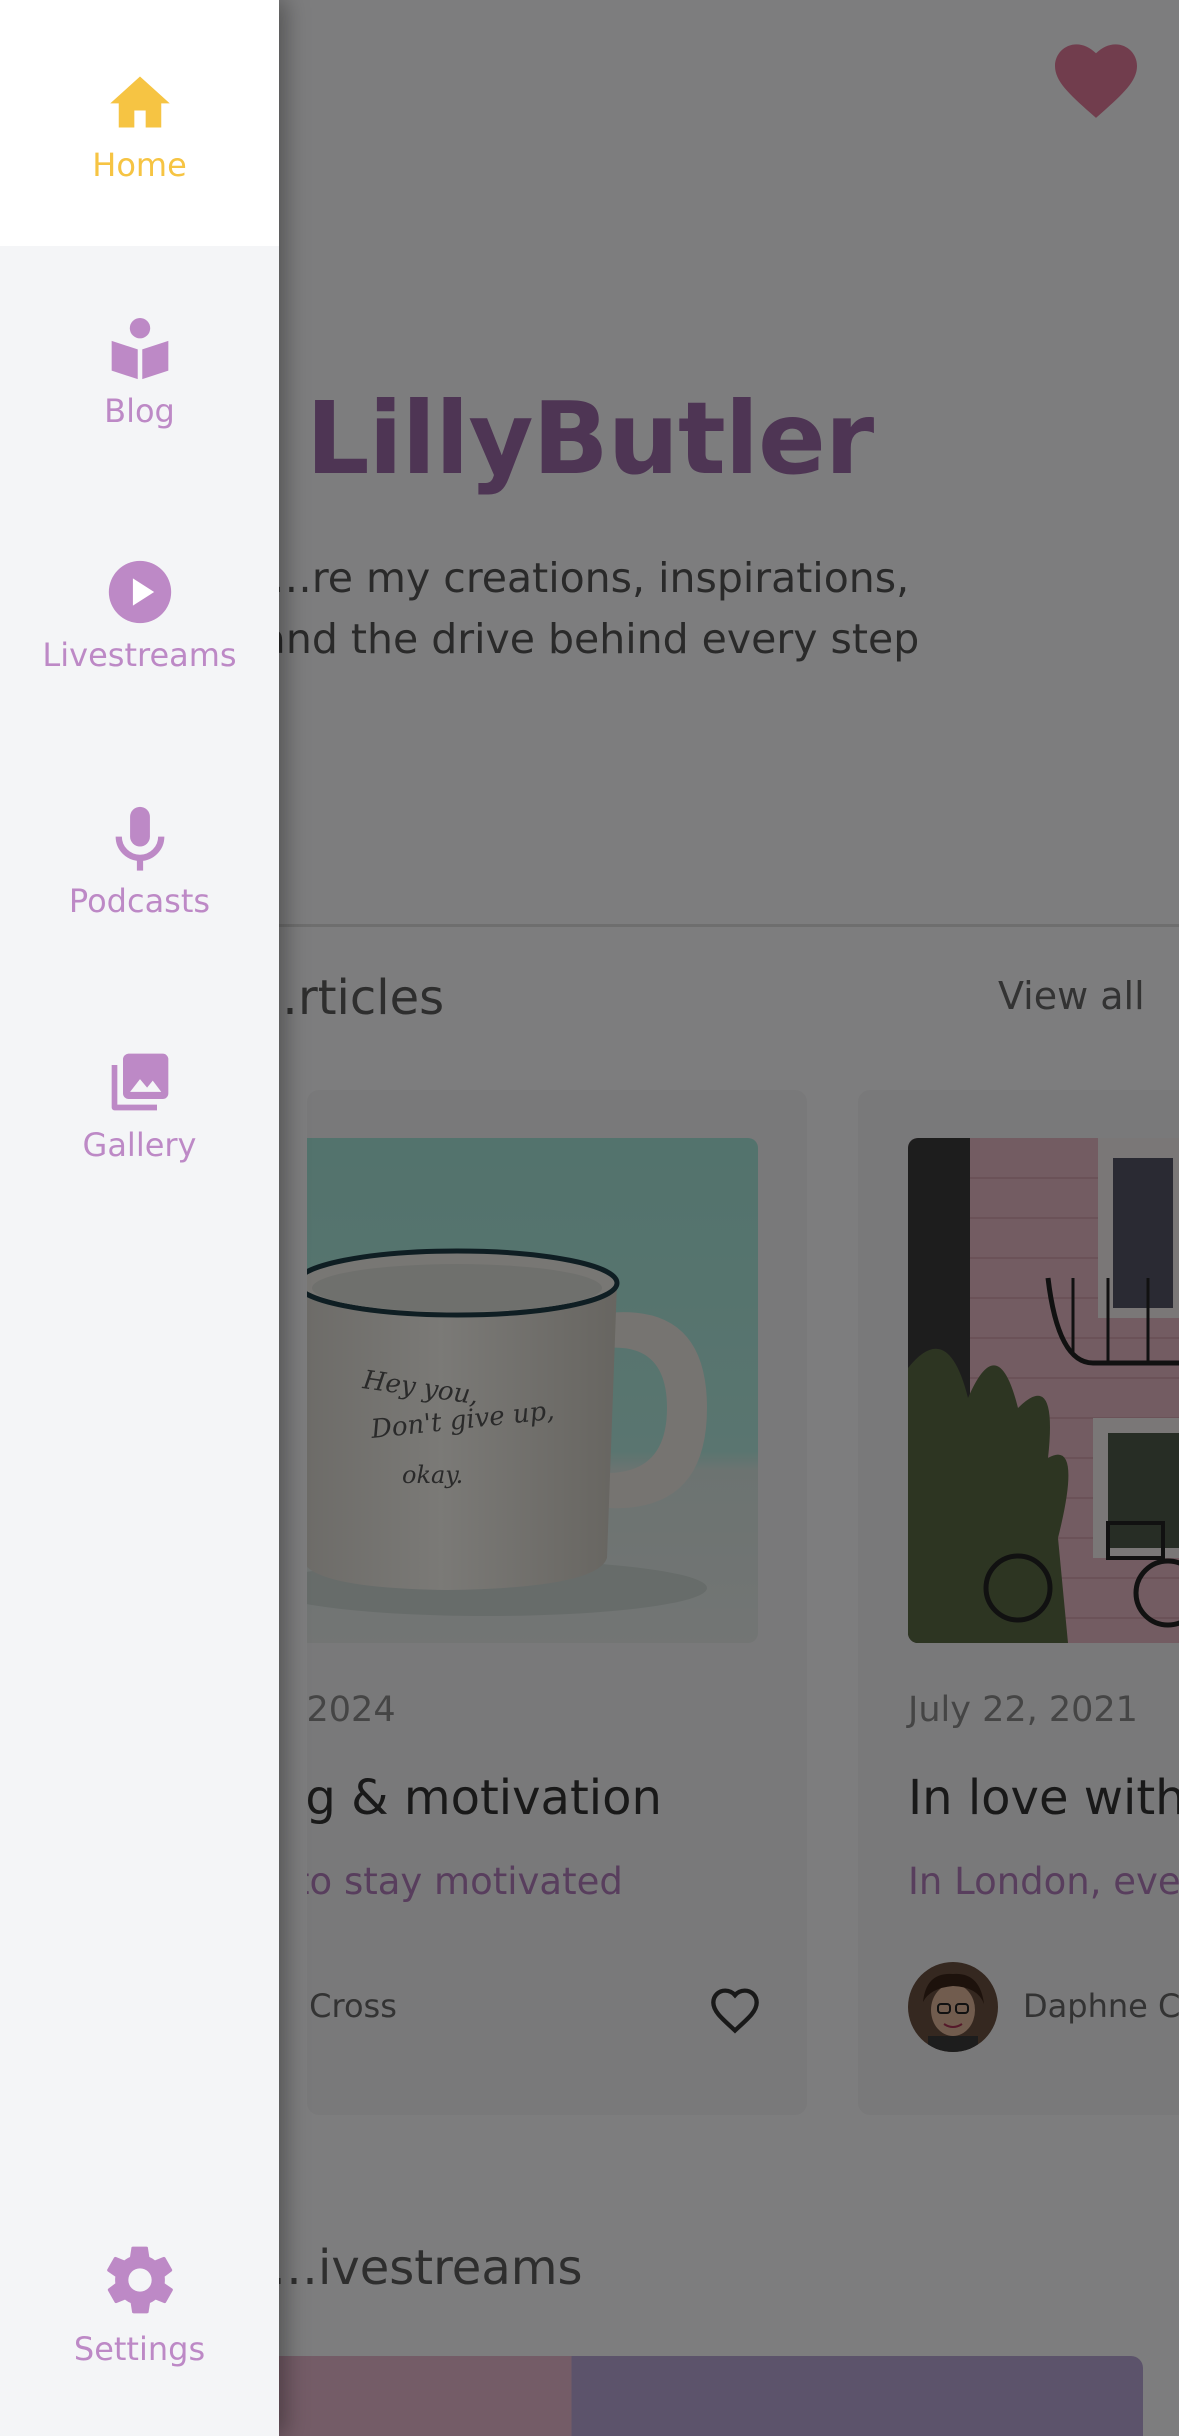  Describe the element at coordinates (139, 165) in the screenshot. I see `nav-label: Home` at that location.